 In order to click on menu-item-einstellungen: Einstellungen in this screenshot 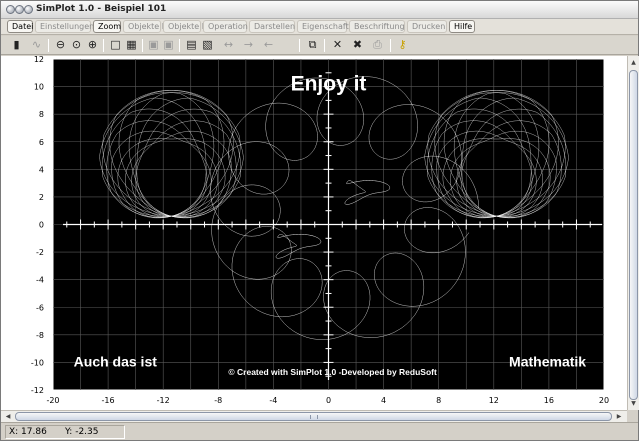, I will do `click(64, 26)`.